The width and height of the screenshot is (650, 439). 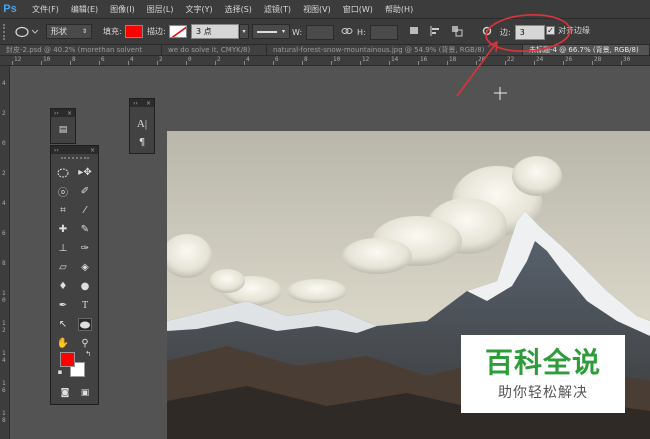 I want to click on tool-preset-picker, so click(x=26, y=32).